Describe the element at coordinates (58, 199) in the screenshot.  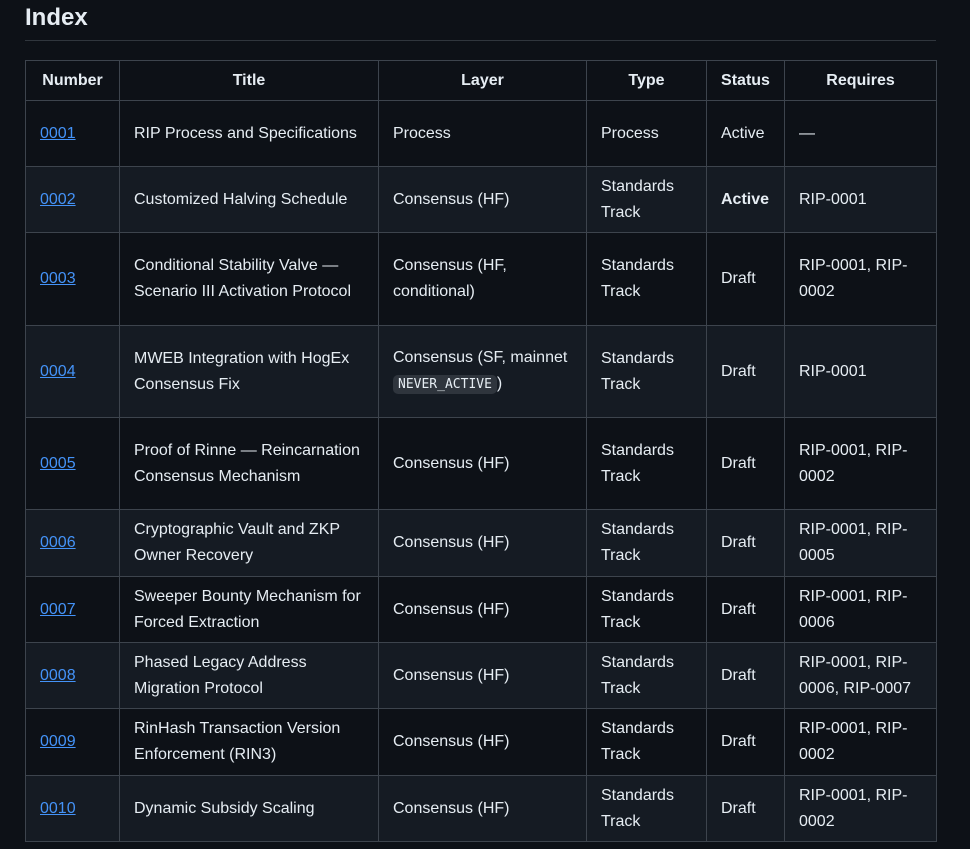
I see `rip-number-link: 0002` at that location.